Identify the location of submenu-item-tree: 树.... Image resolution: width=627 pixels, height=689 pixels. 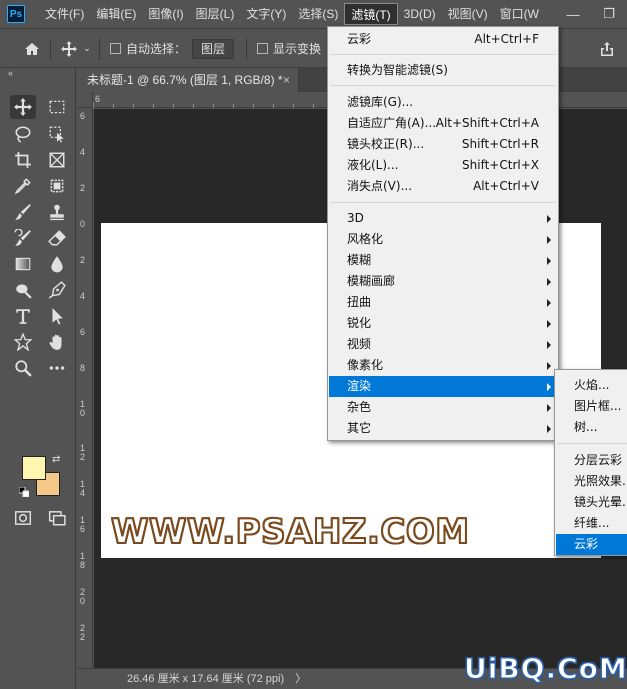
(591, 427).